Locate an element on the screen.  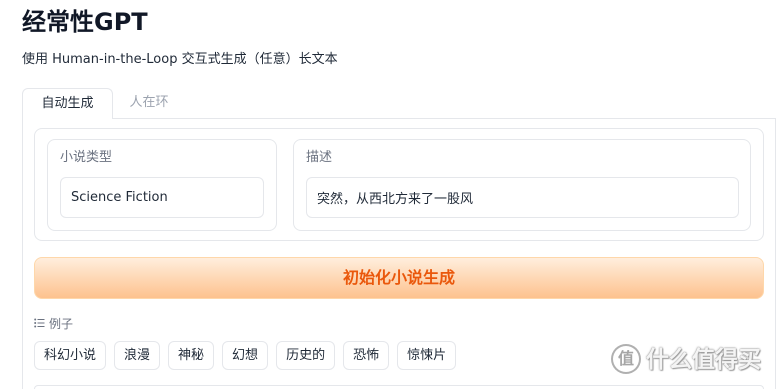
examples-header: 例子 is located at coordinates (53, 323).